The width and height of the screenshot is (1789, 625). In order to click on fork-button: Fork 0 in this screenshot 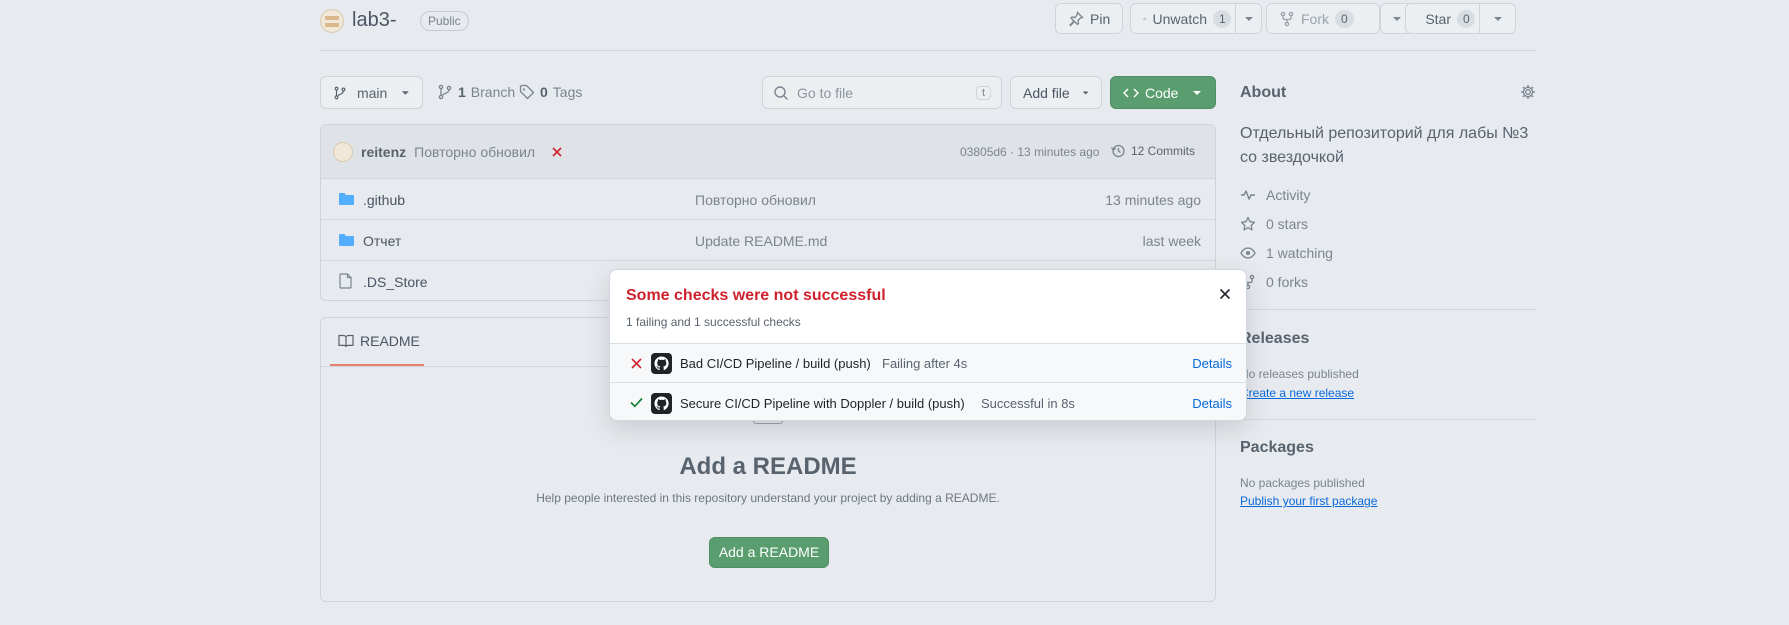, I will do `click(1323, 18)`.